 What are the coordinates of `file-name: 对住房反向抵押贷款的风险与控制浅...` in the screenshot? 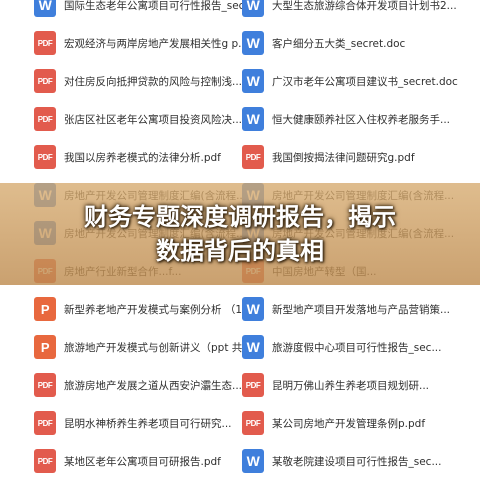 It's located at (153, 81).